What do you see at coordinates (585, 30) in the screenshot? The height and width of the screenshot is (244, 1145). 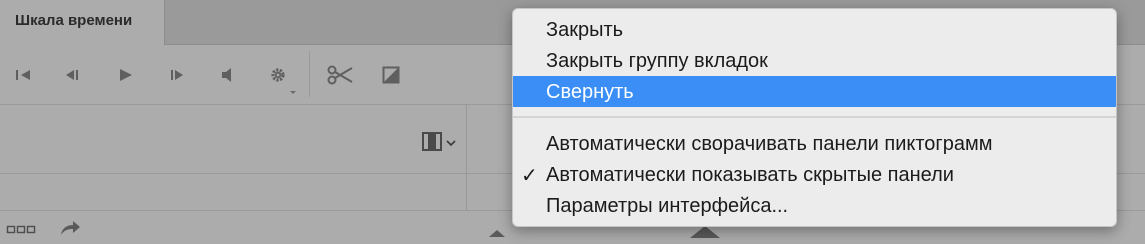 I see `menu-item-label: Закрыть` at bounding box center [585, 30].